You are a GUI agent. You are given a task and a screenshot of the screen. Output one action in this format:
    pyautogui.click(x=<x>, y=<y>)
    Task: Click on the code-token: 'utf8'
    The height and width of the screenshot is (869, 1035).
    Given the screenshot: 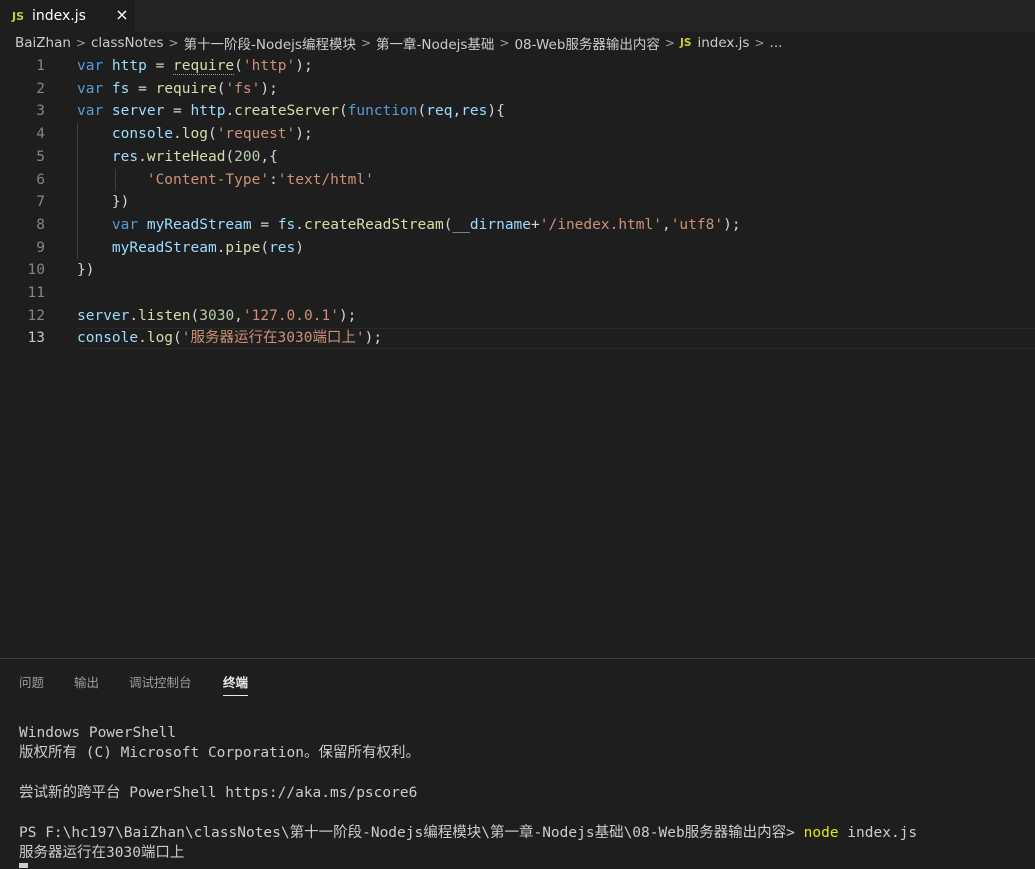 What is the action you would take?
    pyautogui.click(x=697, y=224)
    